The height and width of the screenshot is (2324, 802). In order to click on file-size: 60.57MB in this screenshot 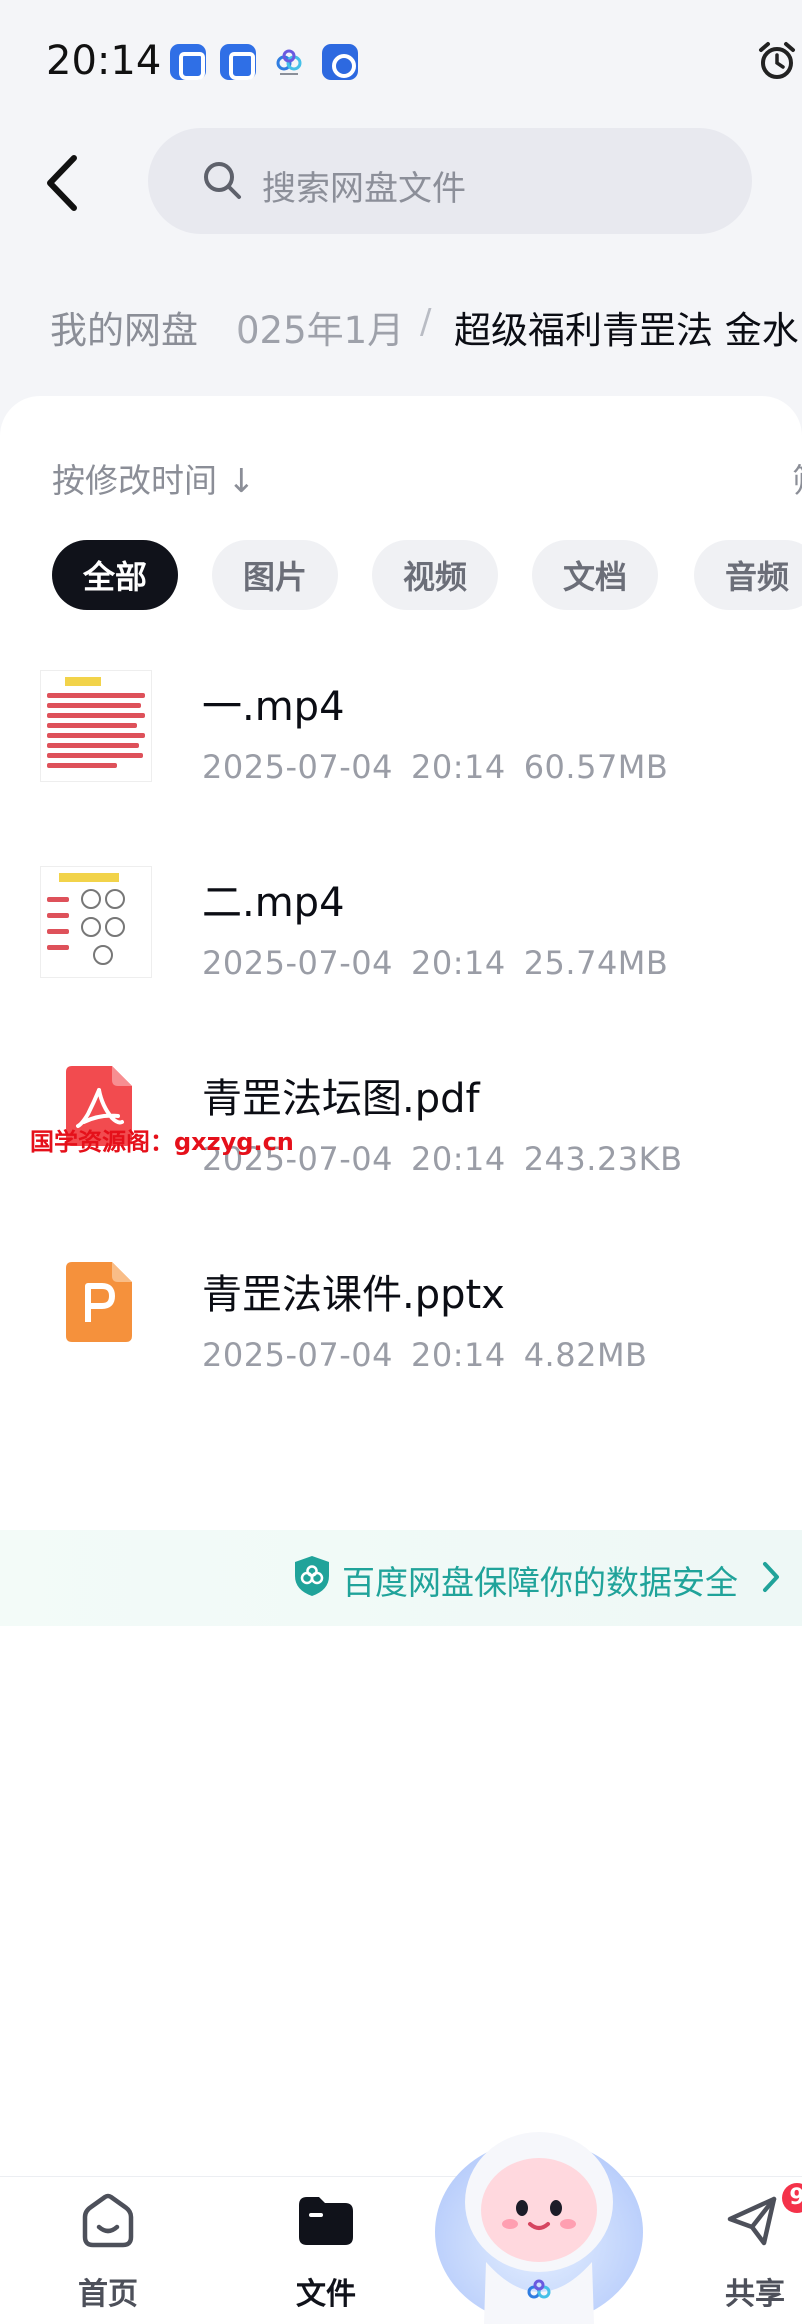, I will do `click(596, 767)`.